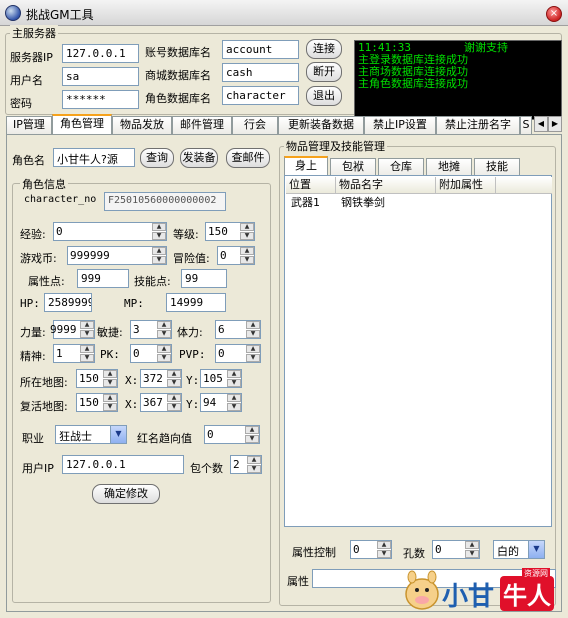 This screenshot has height=618, width=568. I want to click on password-field: ******, so click(100, 99).